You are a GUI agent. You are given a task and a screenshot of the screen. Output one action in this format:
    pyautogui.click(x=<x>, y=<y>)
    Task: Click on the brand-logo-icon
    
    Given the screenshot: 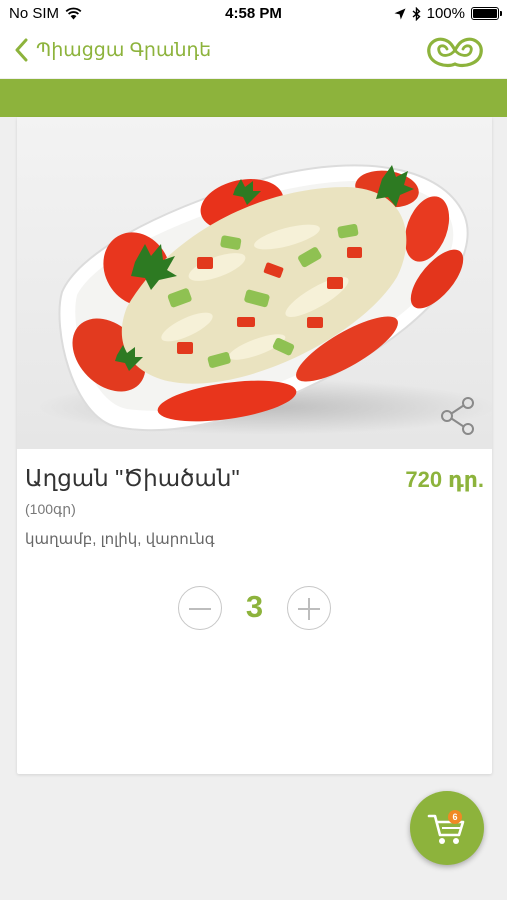 What is the action you would take?
    pyautogui.click(x=455, y=52)
    